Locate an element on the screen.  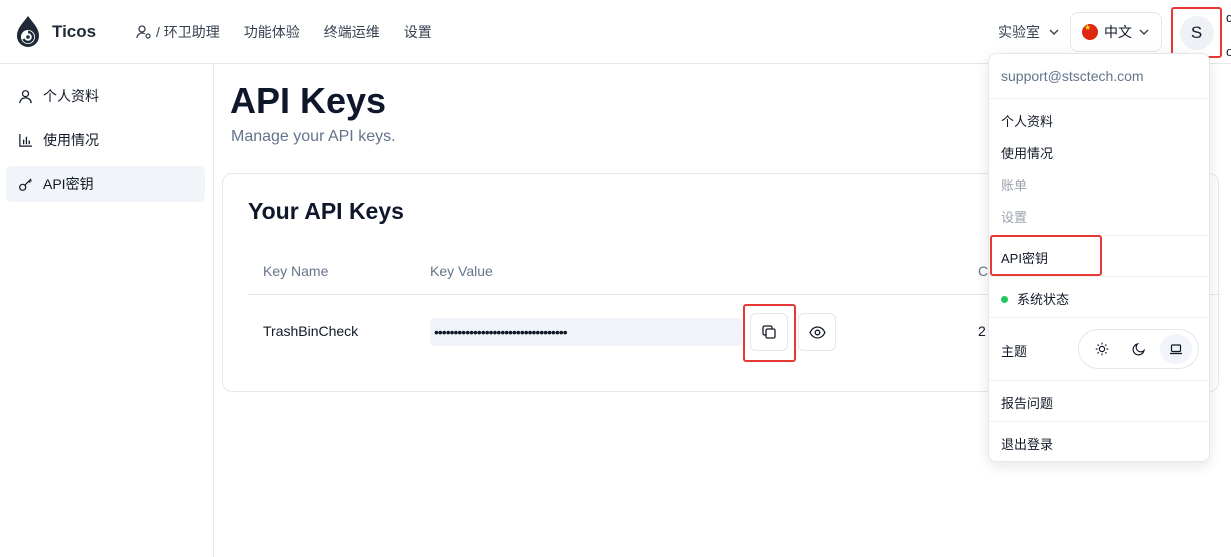
sidebar-item-api-keys: API密钥 is located at coordinates (105, 184).